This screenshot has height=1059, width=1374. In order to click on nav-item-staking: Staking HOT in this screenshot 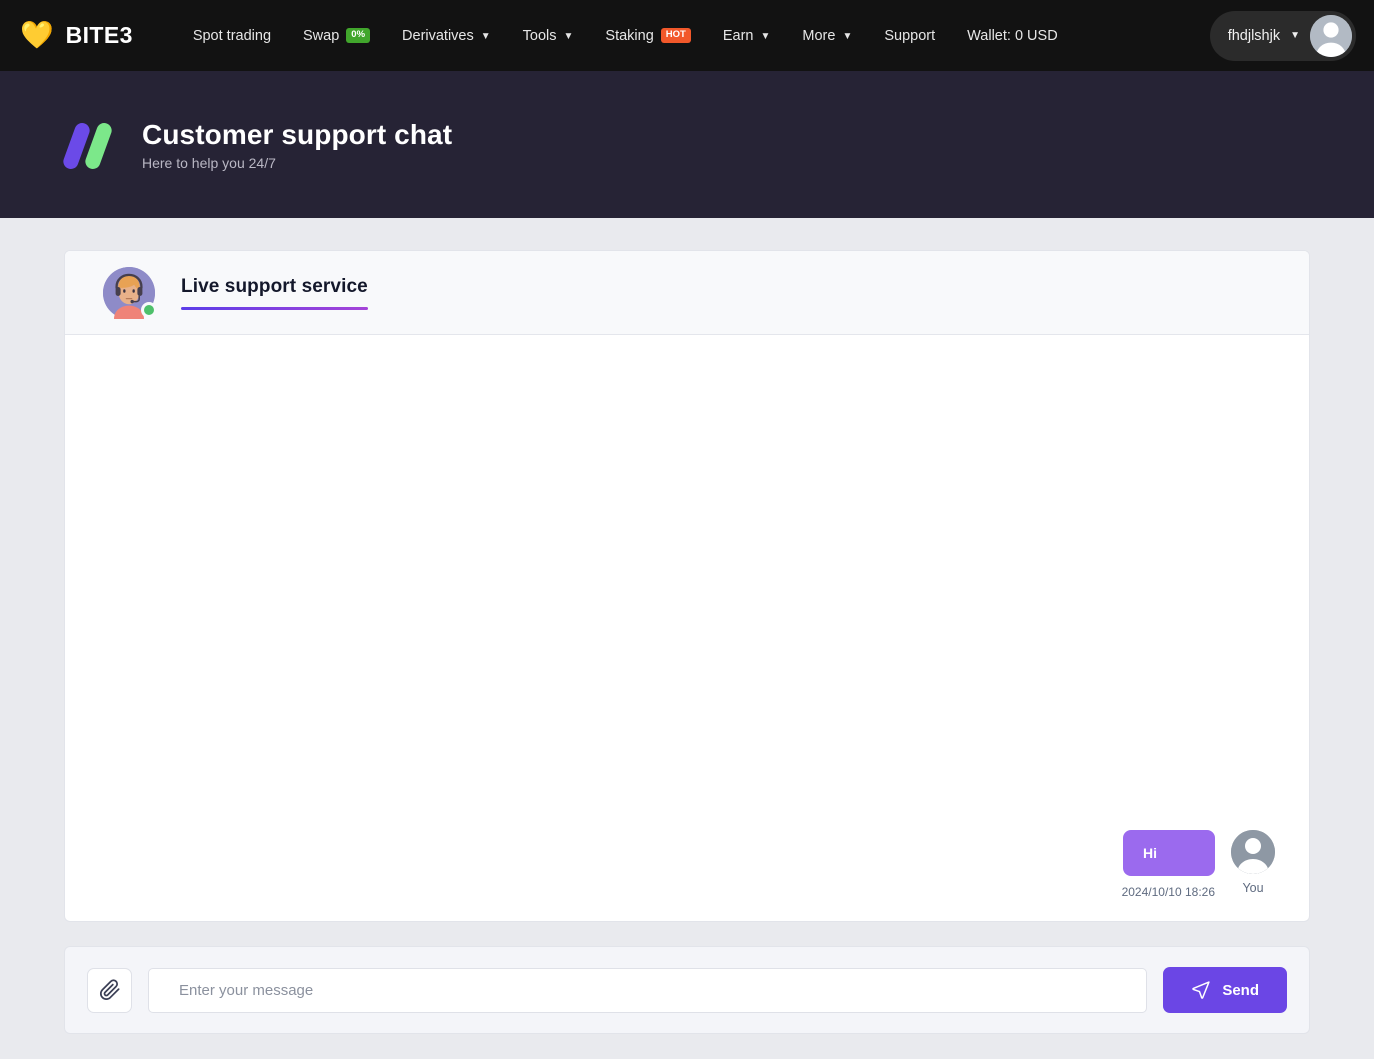, I will do `click(647, 36)`.